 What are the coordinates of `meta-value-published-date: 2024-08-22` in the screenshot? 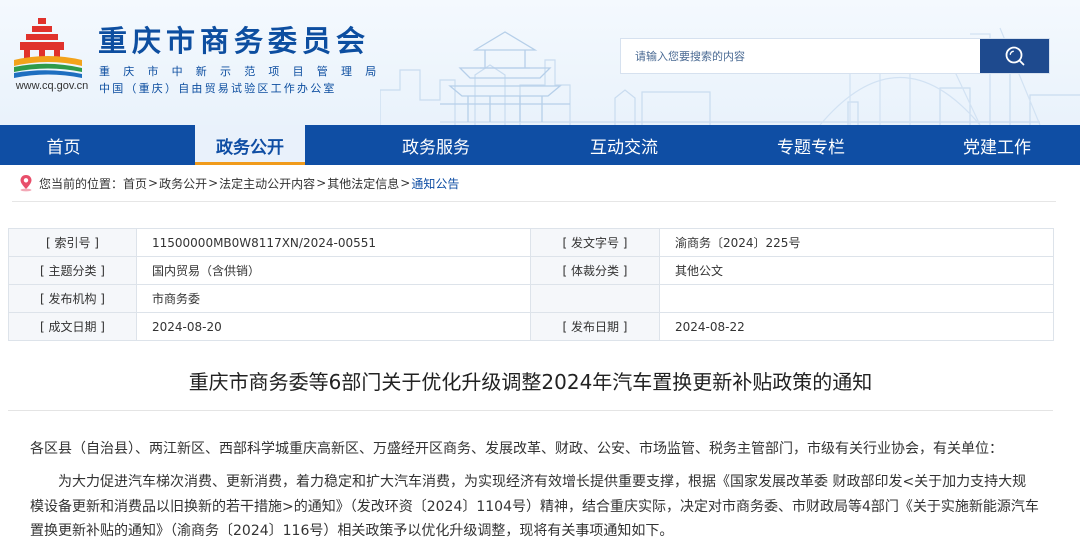 It's located at (856, 326).